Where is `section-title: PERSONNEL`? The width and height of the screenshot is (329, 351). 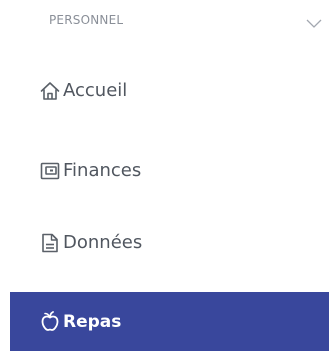
section-title: PERSONNEL is located at coordinates (86, 20).